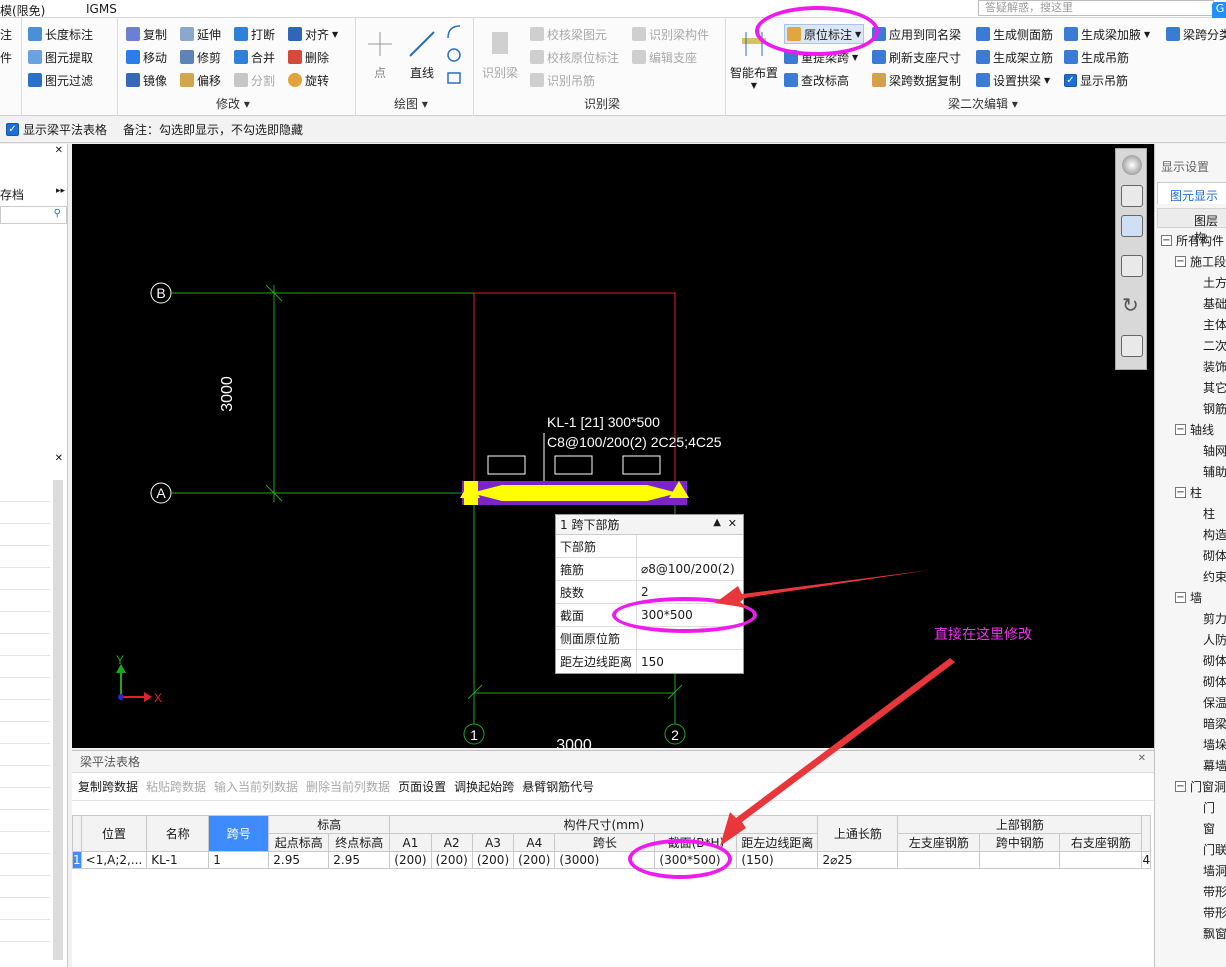 This screenshot has height=967, width=1226. What do you see at coordinates (983, 635) in the screenshot?
I see `annotation-text: 直接在这里修改` at bounding box center [983, 635].